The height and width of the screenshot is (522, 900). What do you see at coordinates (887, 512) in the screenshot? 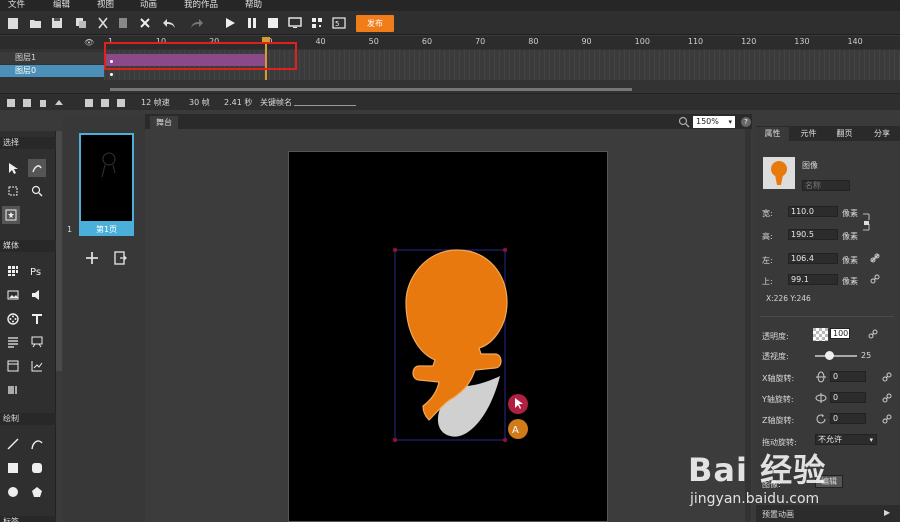
I see `play-icon: ▶` at bounding box center [887, 512].